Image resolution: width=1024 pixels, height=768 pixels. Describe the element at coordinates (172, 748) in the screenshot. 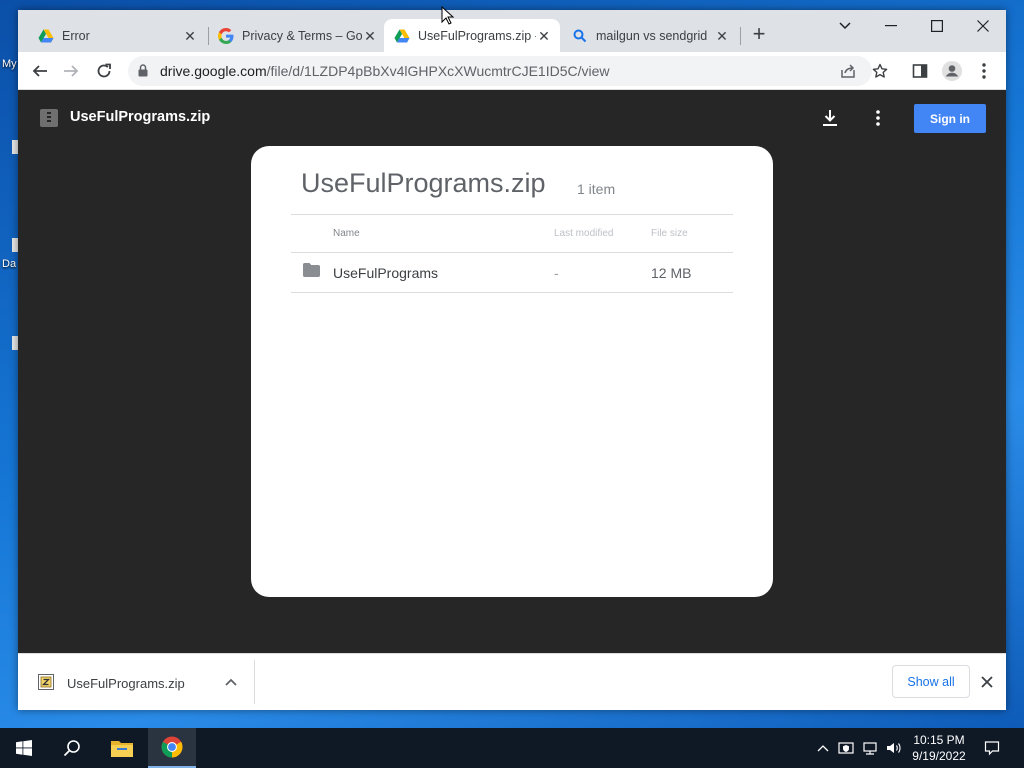

I see `chrome-taskbar-icon` at that location.